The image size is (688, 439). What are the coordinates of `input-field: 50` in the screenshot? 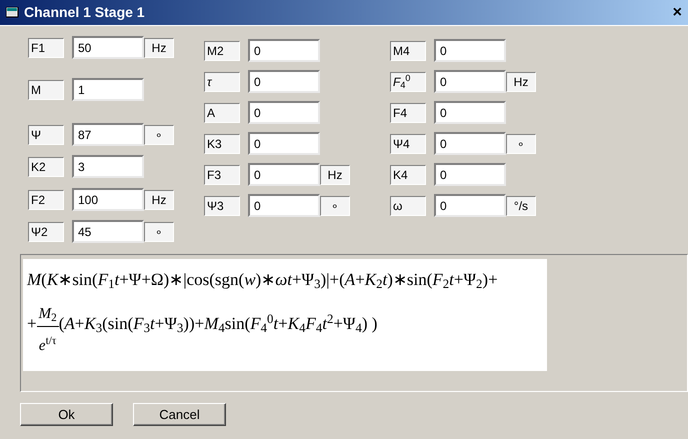 It's located at (108, 47).